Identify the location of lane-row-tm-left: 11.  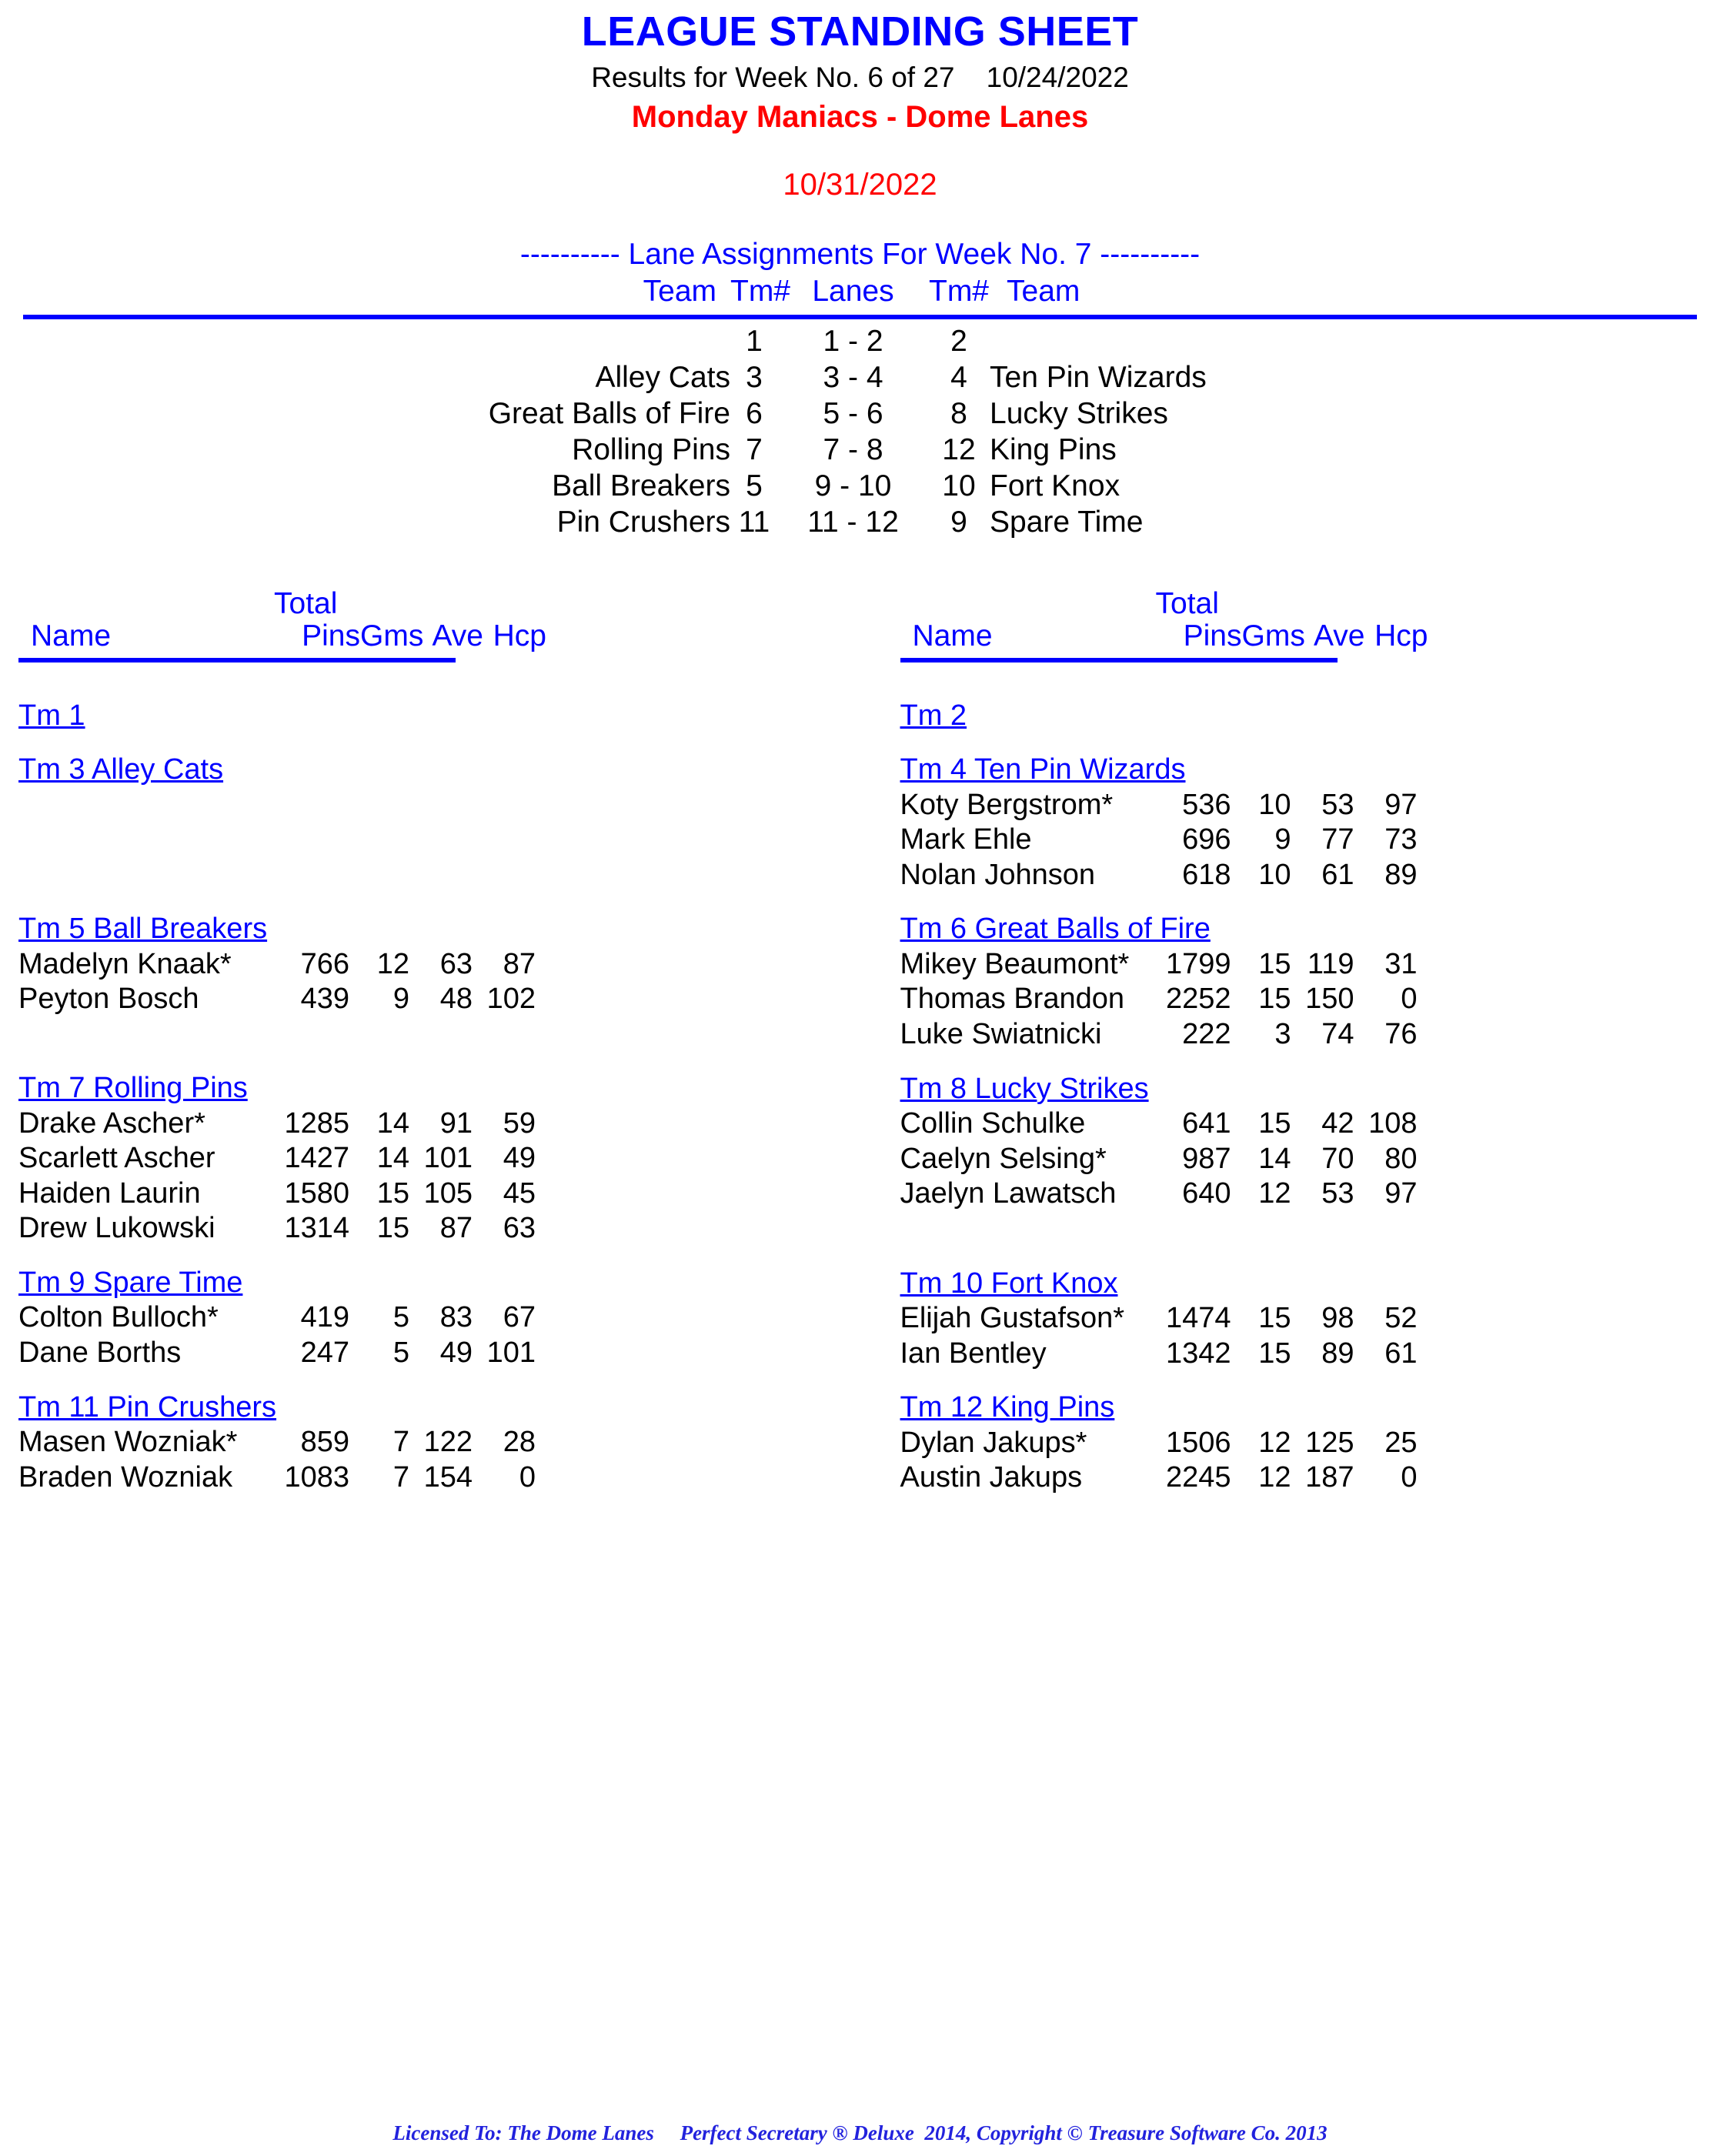
(754, 522).